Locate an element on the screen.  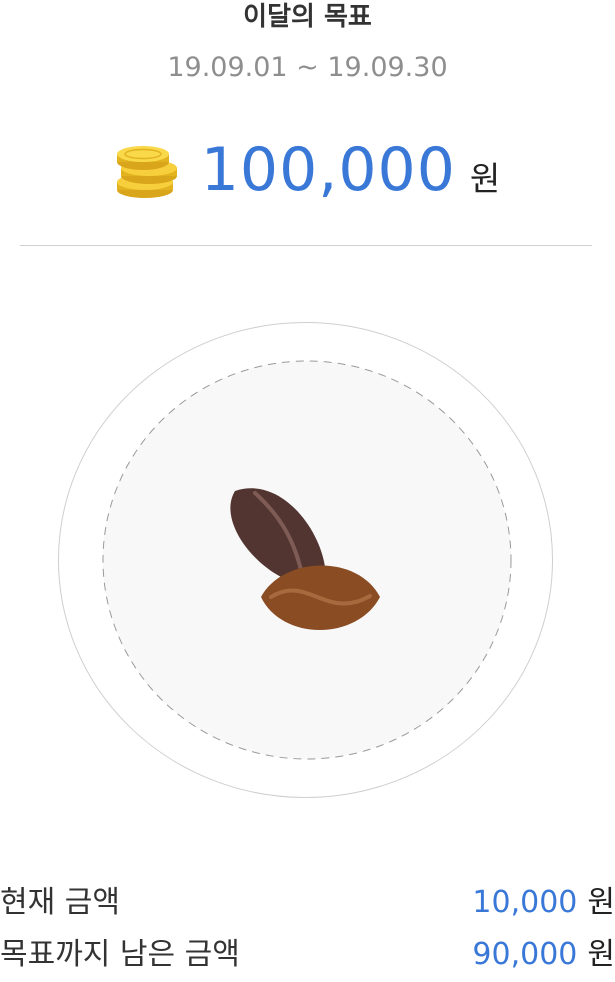
remaining-amount-label: 목표까지 남은 금액 is located at coordinates (120, 954).